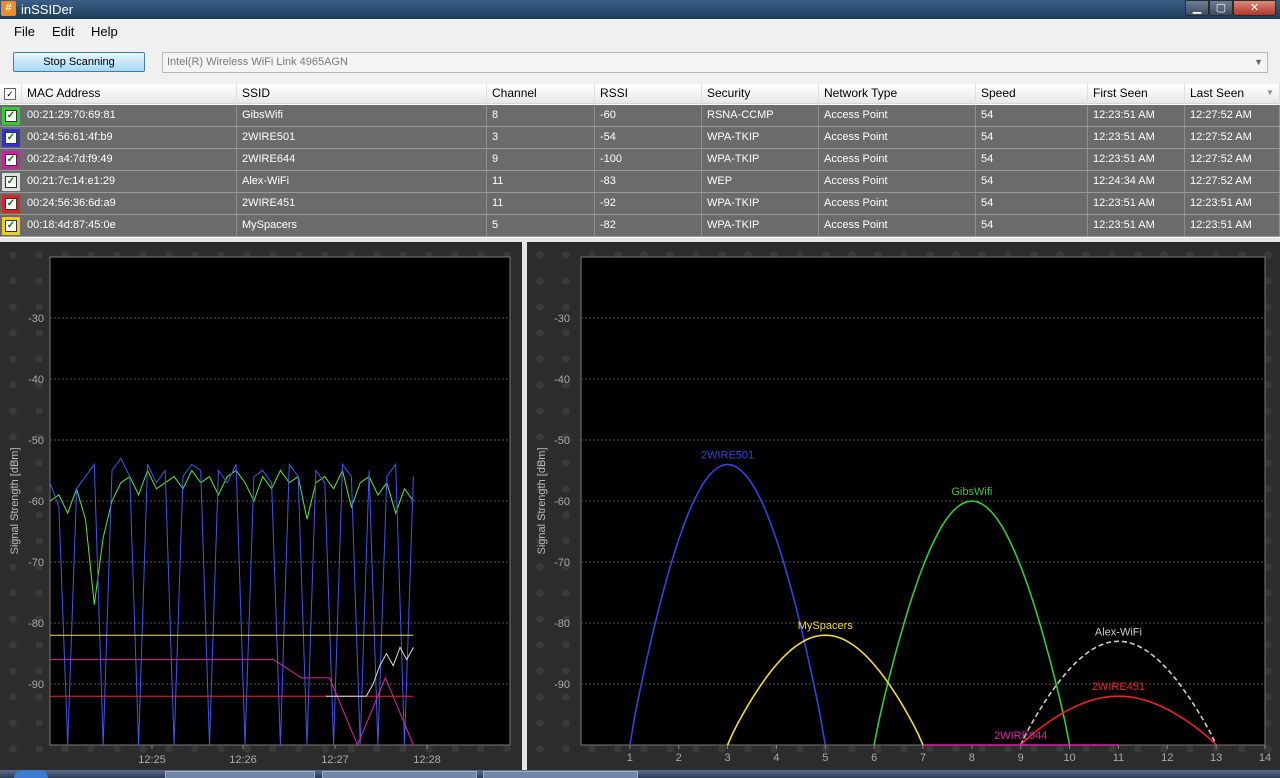  I want to click on series-label: 2WIRE644, so click(1020, 736).